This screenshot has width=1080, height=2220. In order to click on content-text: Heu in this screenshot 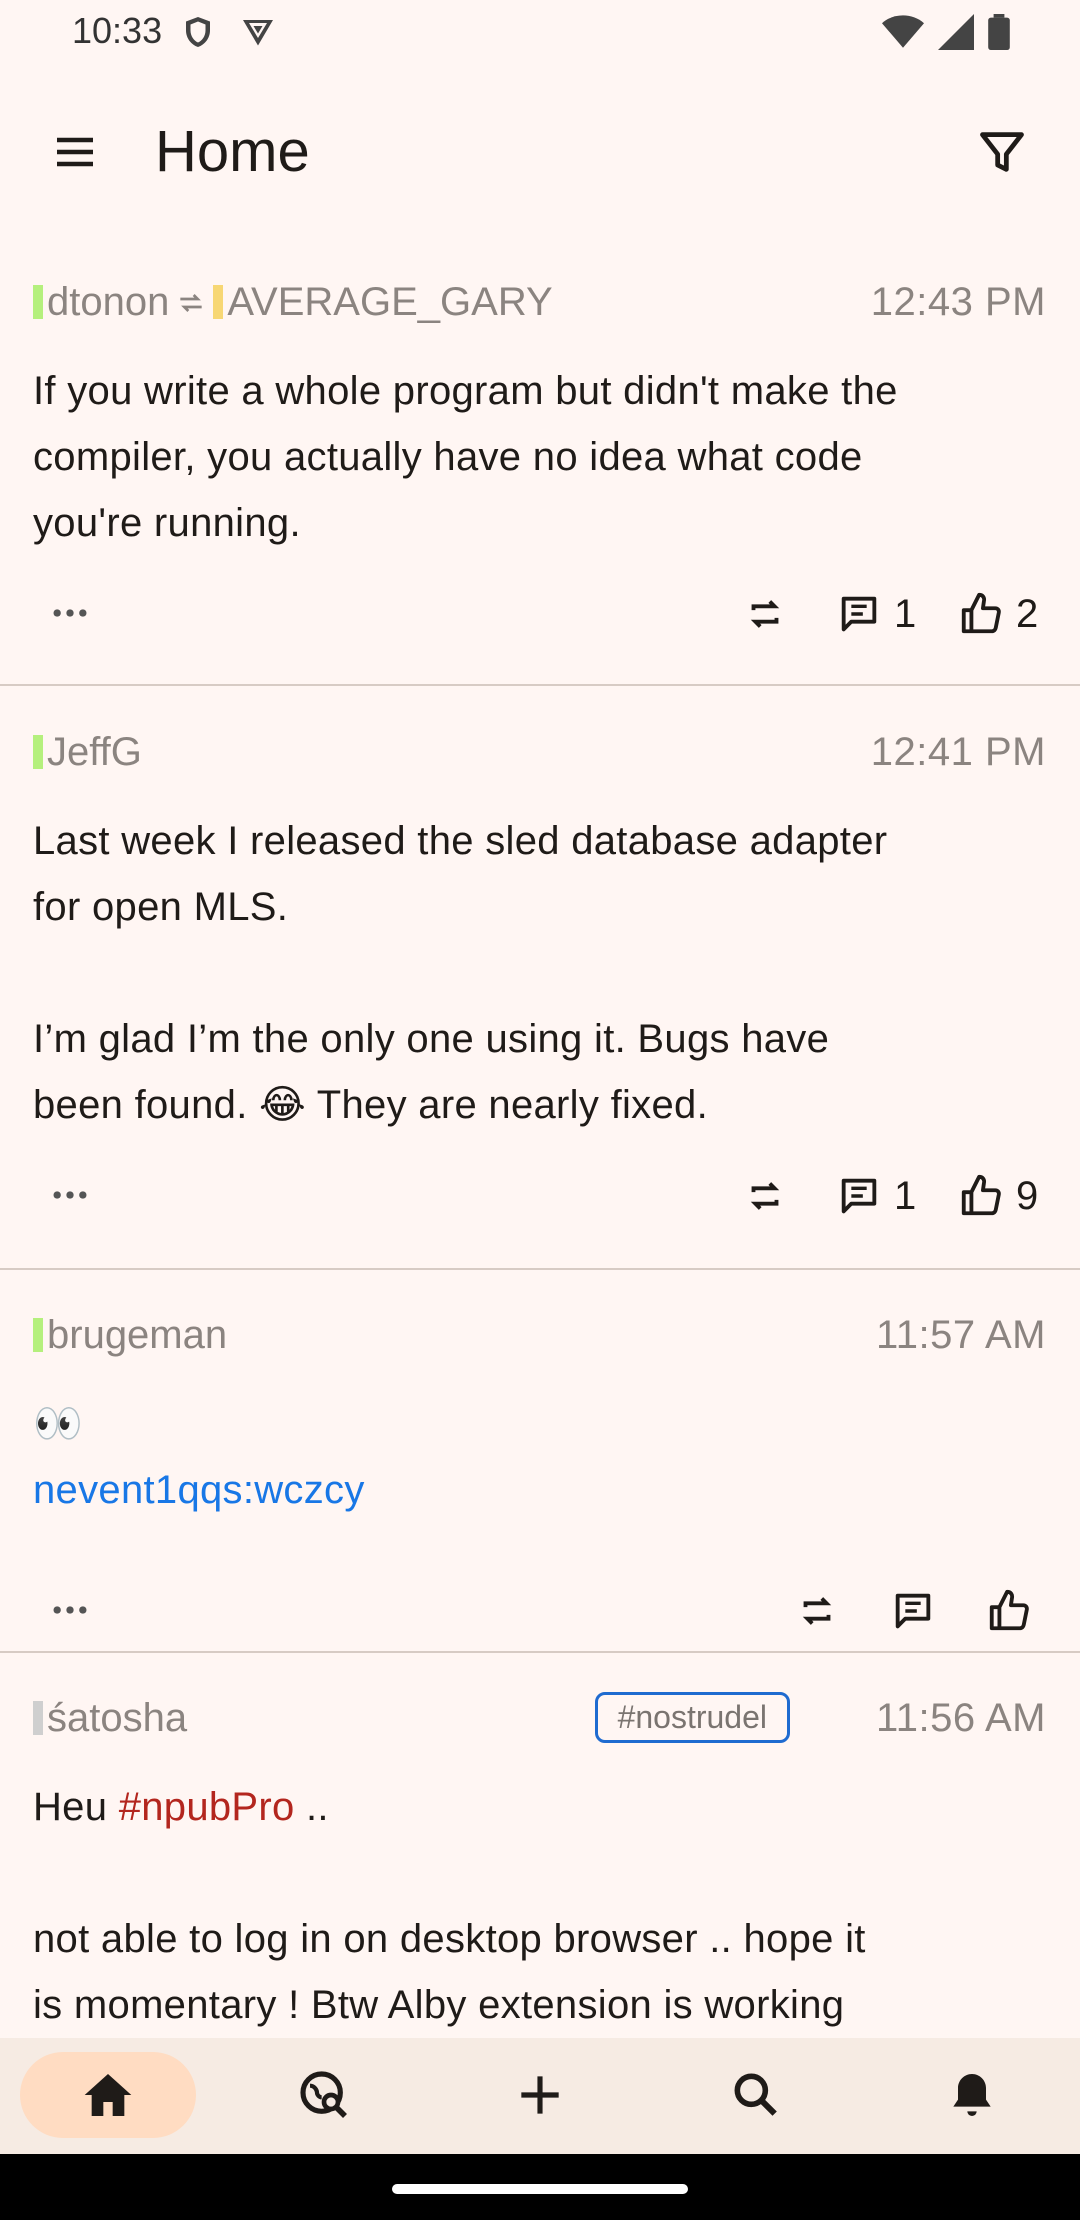, I will do `click(76, 1807)`.